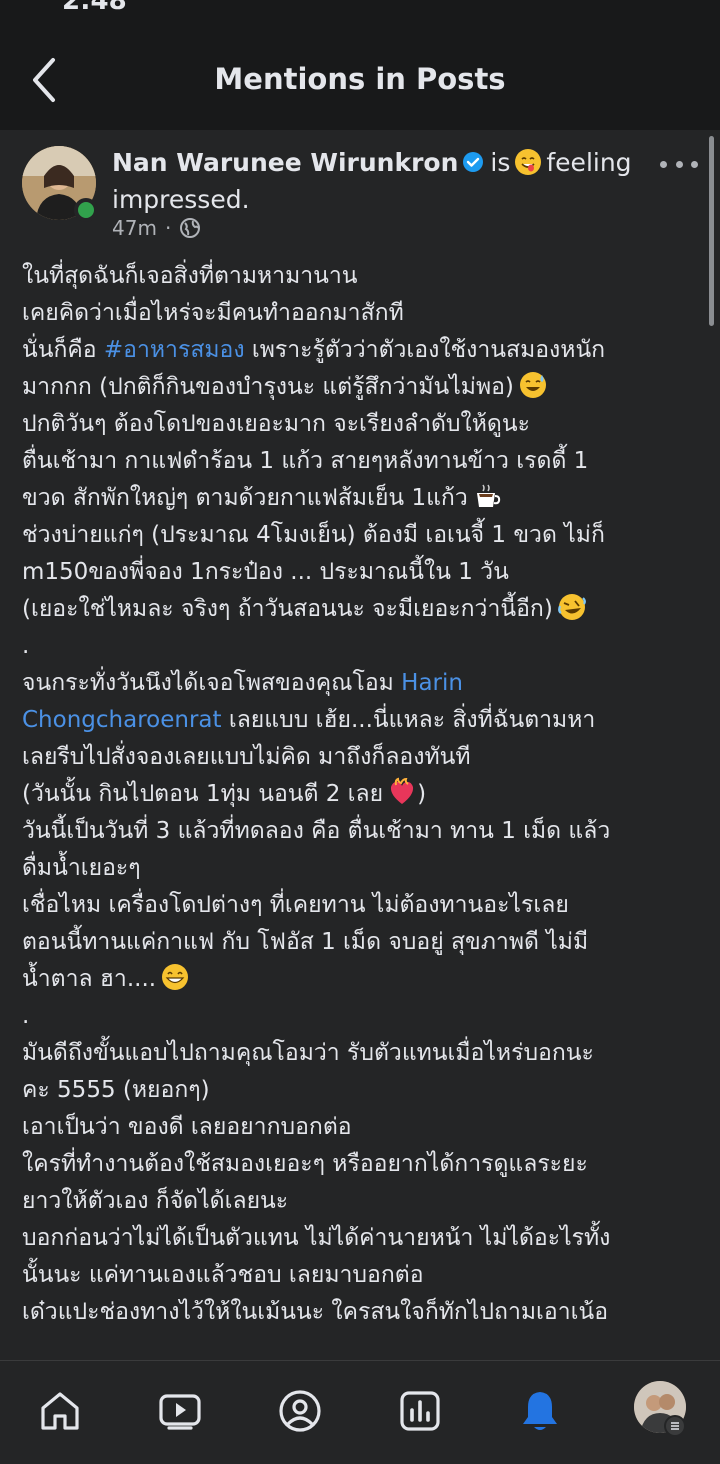 The height and width of the screenshot is (1464, 720). What do you see at coordinates (473, 162) in the screenshot?
I see `verified-badge-icon` at bounding box center [473, 162].